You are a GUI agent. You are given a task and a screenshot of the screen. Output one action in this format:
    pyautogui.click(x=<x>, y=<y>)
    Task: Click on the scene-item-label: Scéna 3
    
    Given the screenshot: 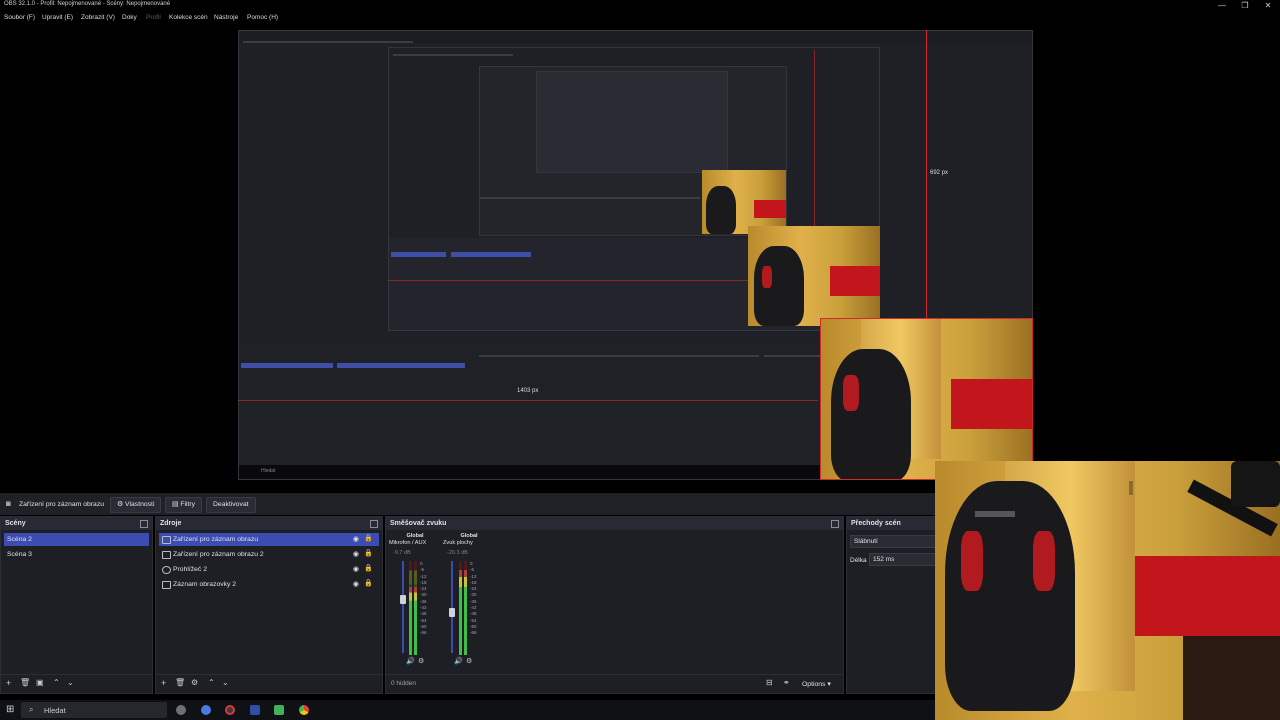 What is the action you would take?
    pyautogui.click(x=19, y=554)
    